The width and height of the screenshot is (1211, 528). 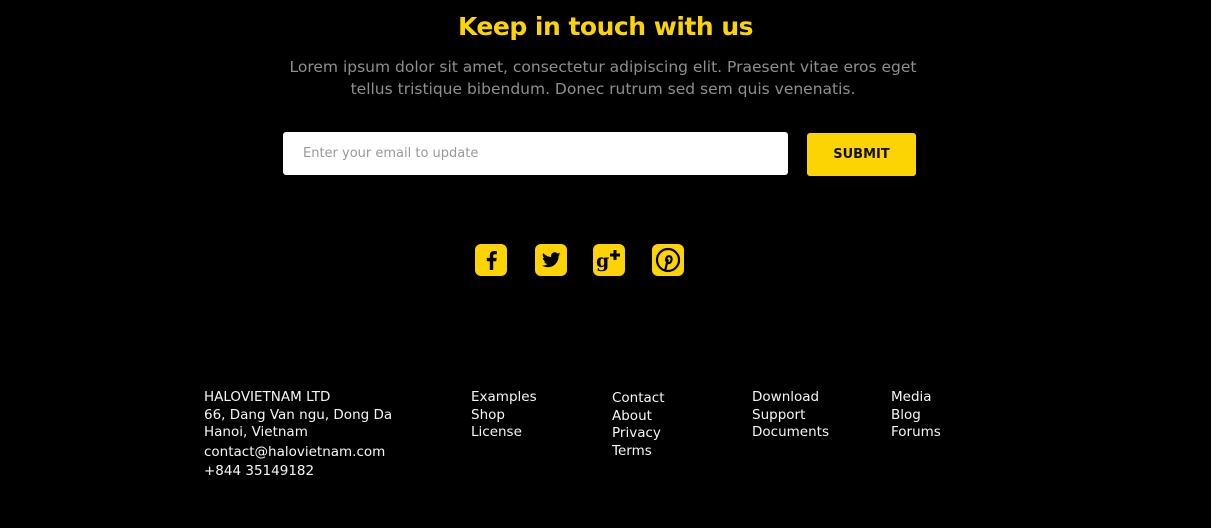 What do you see at coordinates (638, 399) in the screenshot?
I see `footer-link-contact: Contact` at bounding box center [638, 399].